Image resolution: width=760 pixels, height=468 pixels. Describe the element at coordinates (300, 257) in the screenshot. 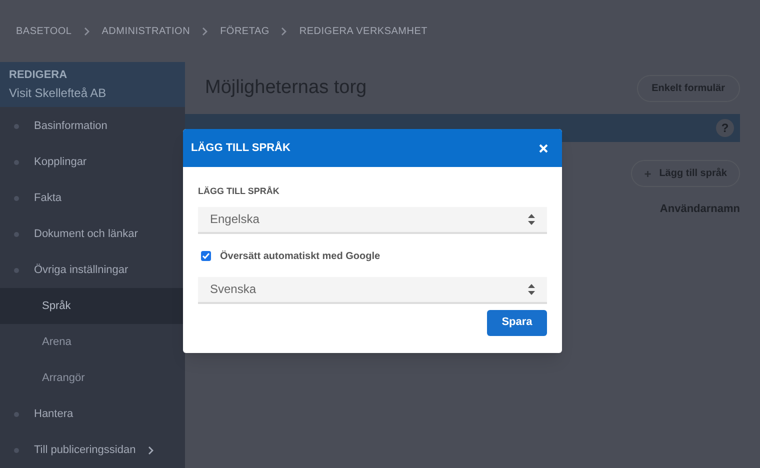

I see `checkbox-label: Översätt automatiskt med Google` at that location.